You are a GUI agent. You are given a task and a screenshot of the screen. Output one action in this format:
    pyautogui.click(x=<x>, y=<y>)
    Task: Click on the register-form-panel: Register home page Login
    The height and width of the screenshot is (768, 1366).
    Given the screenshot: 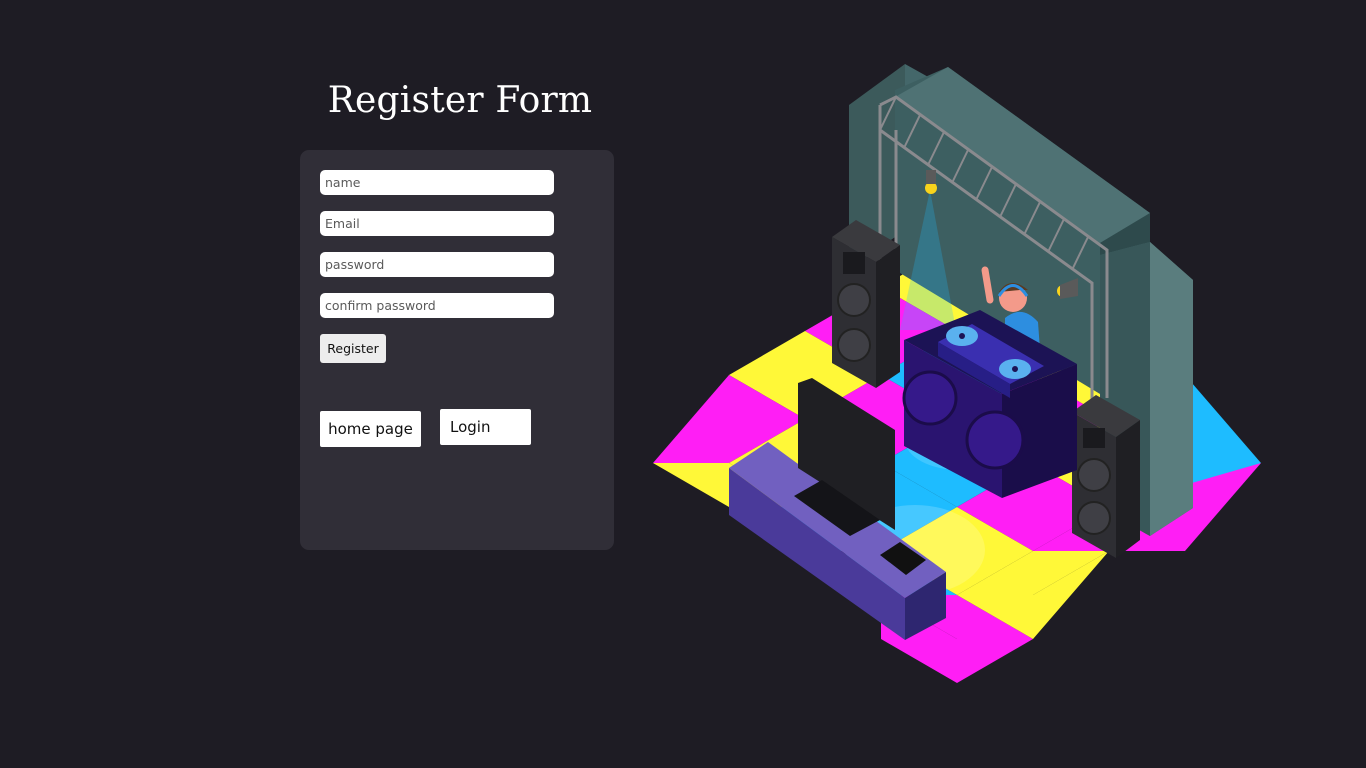 What is the action you would take?
    pyautogui.click(x=457, y=350)
    